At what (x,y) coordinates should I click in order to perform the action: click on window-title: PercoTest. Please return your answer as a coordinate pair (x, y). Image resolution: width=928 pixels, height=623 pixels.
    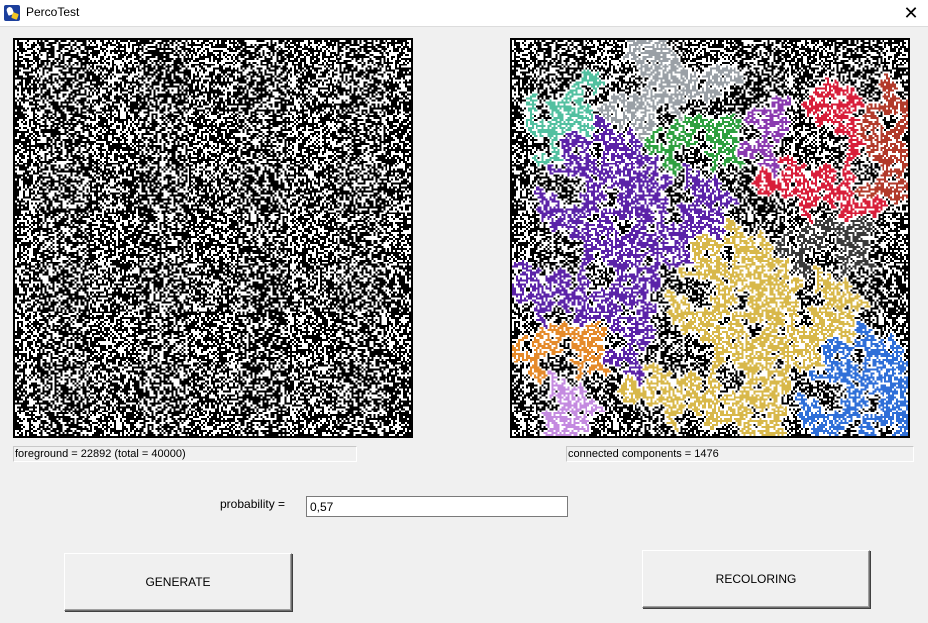
    Looking at the image, I should click on (53, 12).